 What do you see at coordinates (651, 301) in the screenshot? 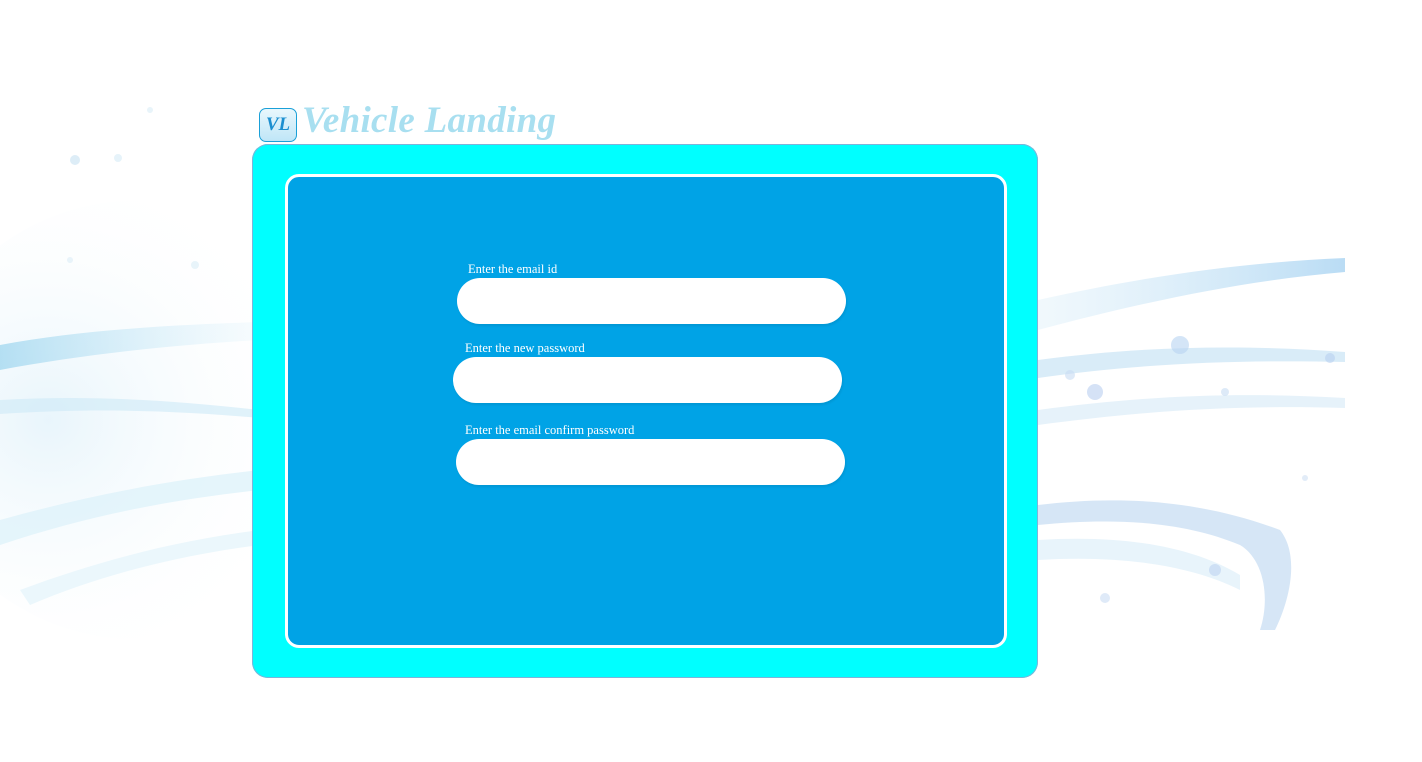
I see `email-field` at bounding box center [651, 301].